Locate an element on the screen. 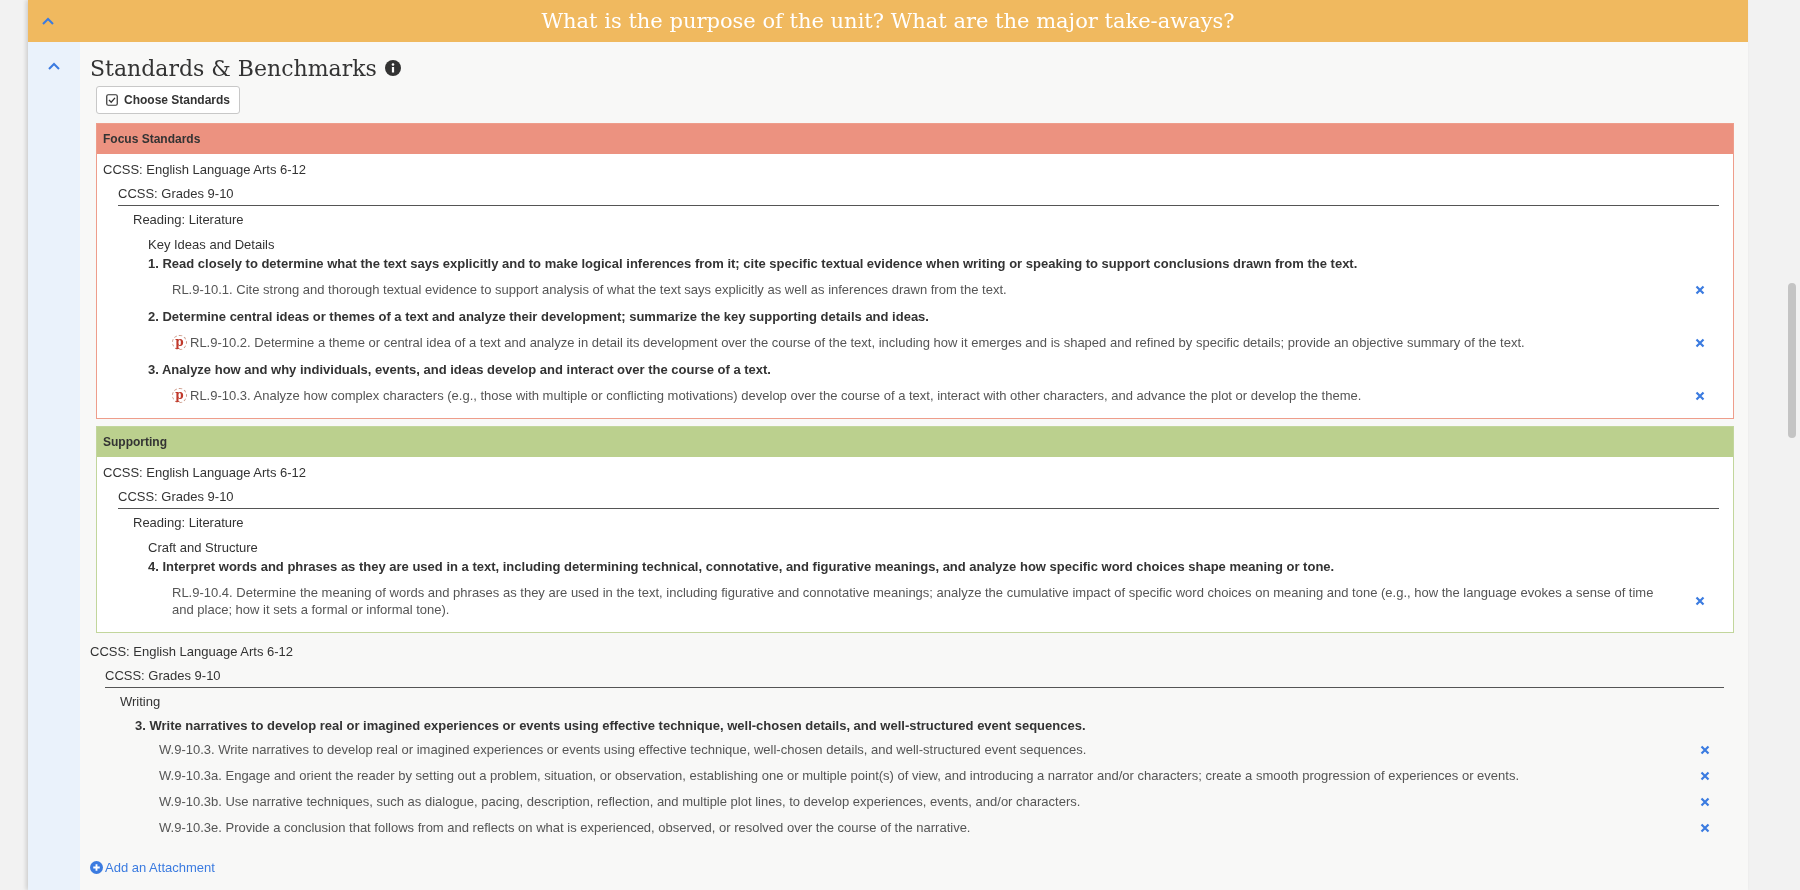  standard-text: 3. Analyze how and why individuals, events, and ideas develop and interact over the course of a text. is located at coordinates (460, 370).